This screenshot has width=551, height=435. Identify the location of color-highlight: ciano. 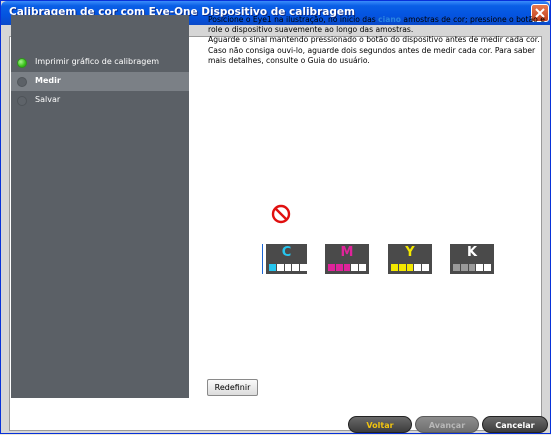
(389, 19).